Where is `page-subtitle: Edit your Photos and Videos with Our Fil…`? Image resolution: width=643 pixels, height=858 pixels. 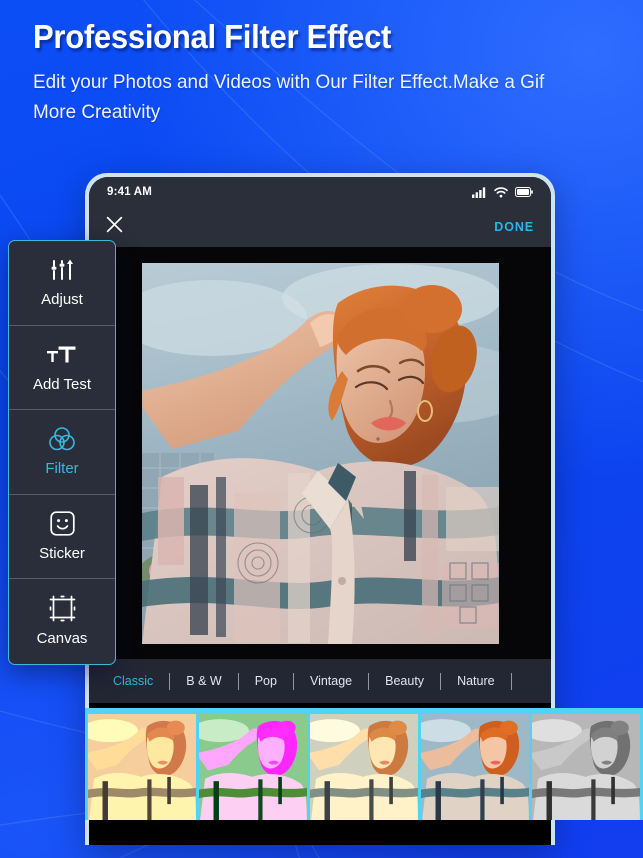 page-subtitle: Edit your Photos and Videos with Our Fil… is located at coordinates (289, 96).